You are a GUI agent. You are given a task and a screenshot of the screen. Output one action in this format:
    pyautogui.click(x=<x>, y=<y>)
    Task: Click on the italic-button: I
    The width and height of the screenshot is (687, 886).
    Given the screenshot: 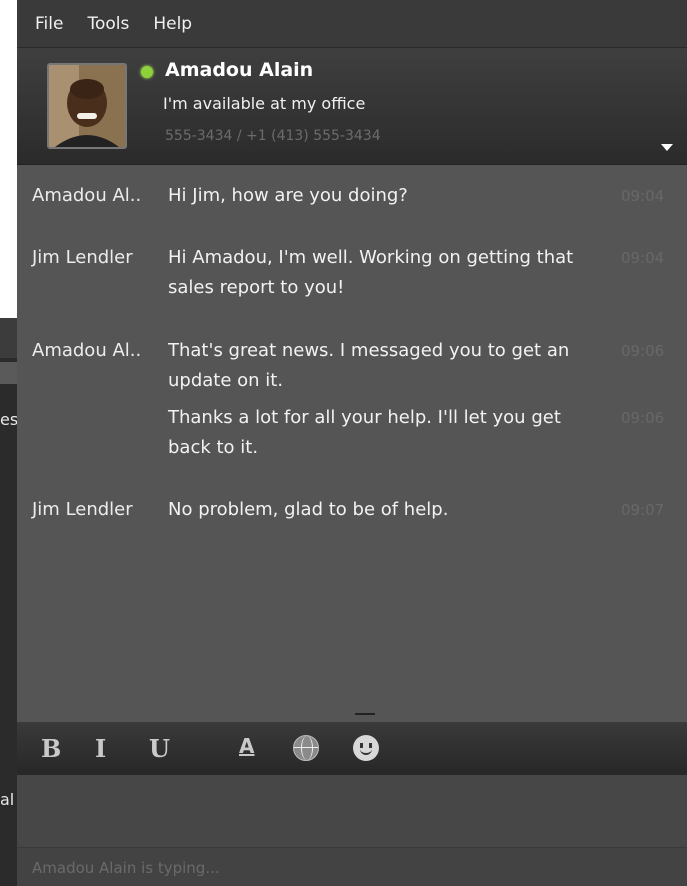 What is the action you would take?
    pyautogui.click(x=100, y=748)
    